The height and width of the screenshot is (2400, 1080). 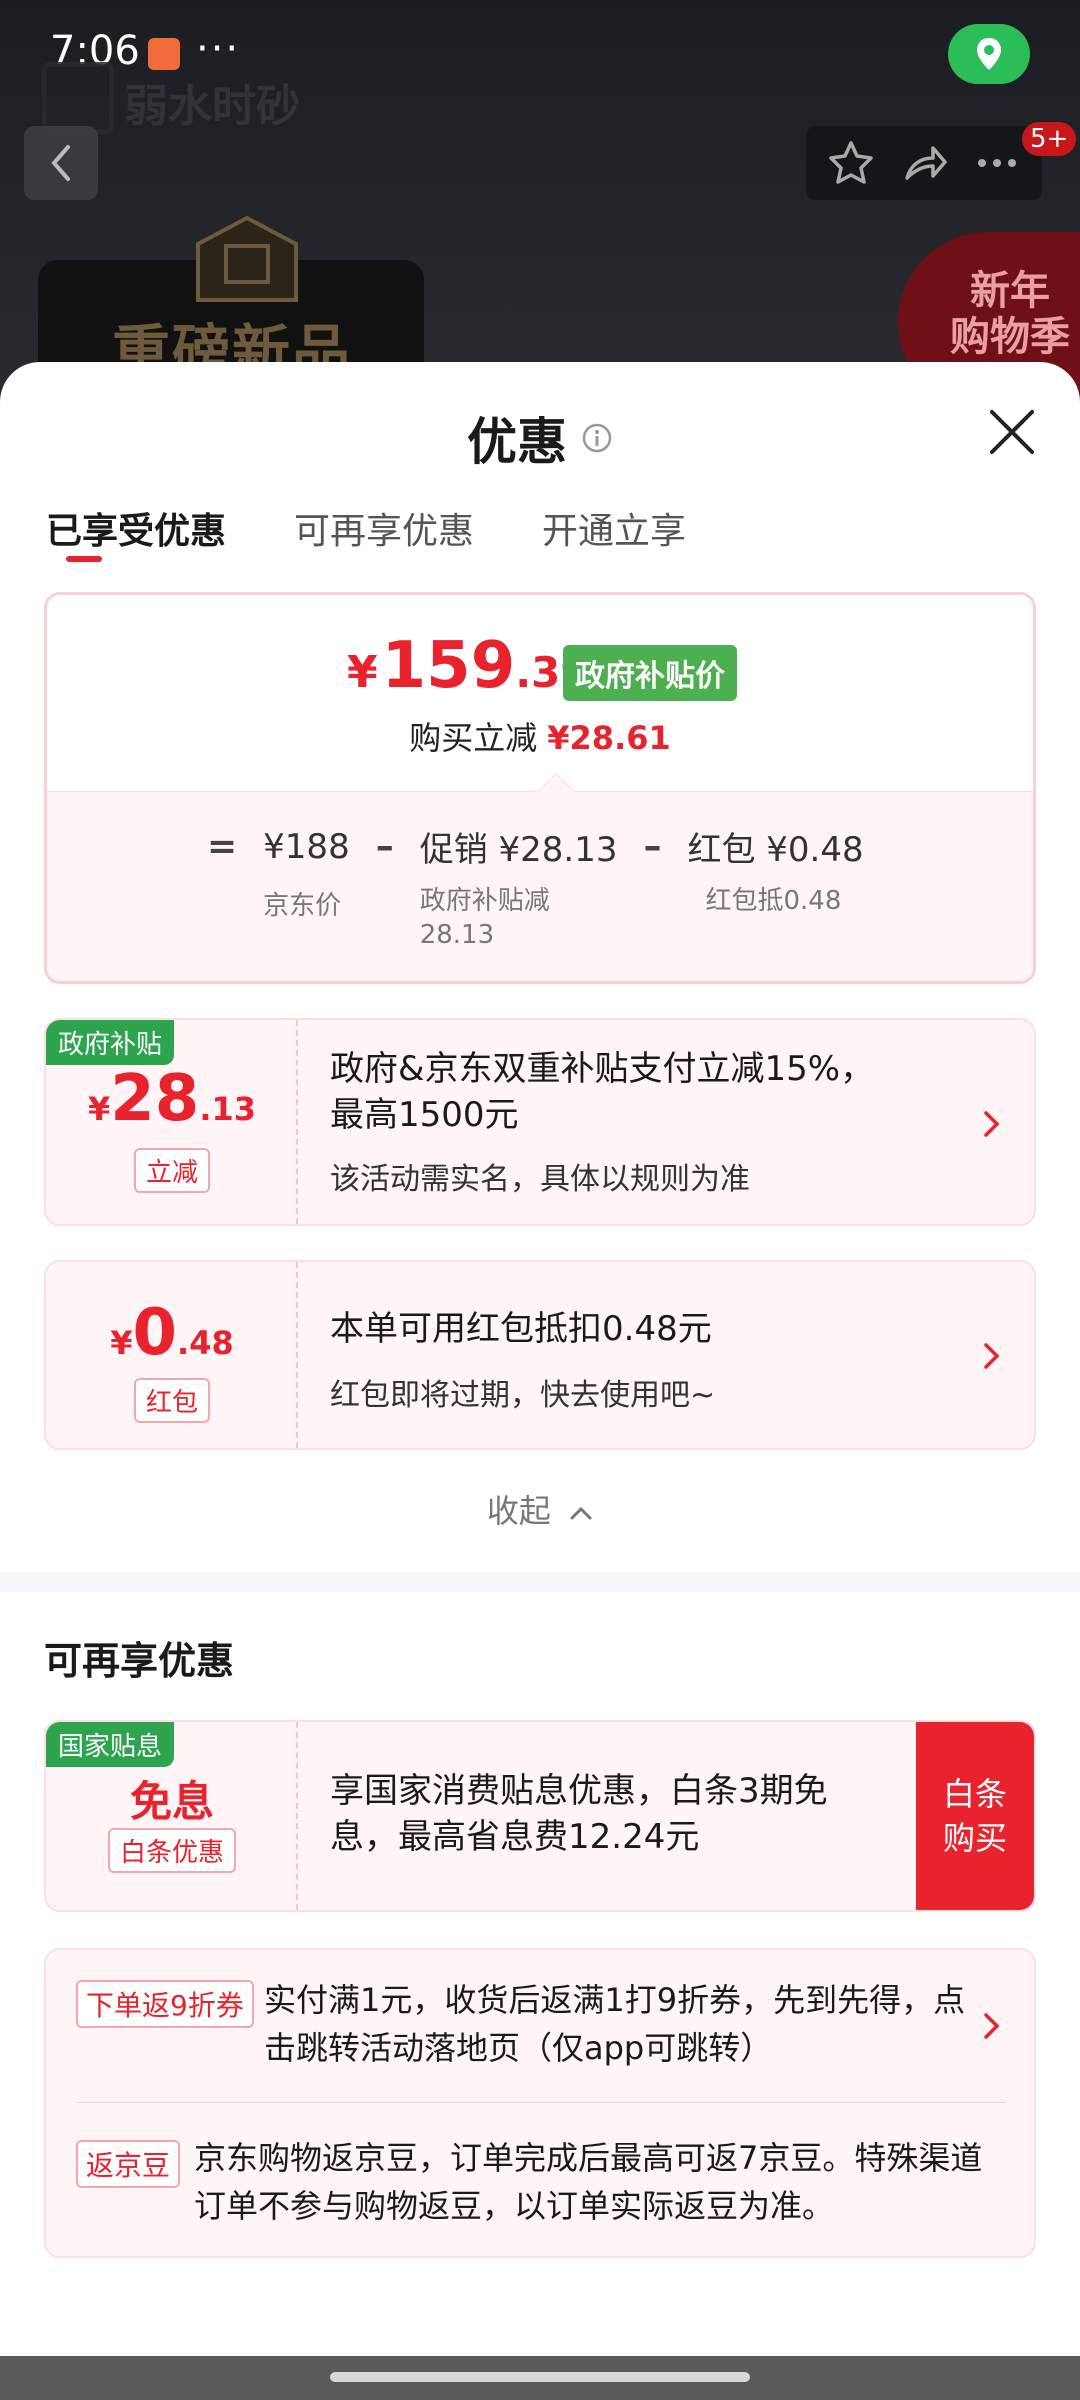 I want to click on coupon-label: 立减, so click(x=172, y=1170).